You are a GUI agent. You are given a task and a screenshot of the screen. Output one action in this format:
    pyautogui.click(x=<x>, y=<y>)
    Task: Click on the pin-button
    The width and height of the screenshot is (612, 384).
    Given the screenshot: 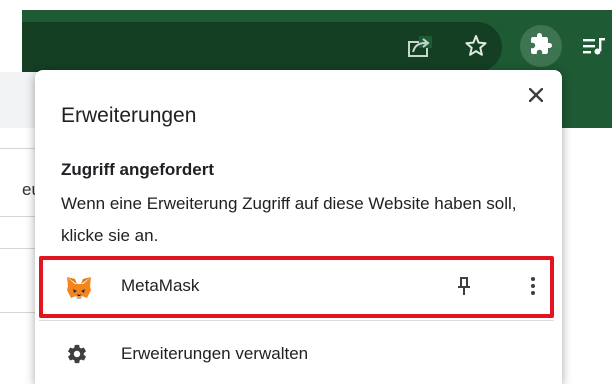 What is the action you would take?
    pyautogui.click(x=464, y=288)
    